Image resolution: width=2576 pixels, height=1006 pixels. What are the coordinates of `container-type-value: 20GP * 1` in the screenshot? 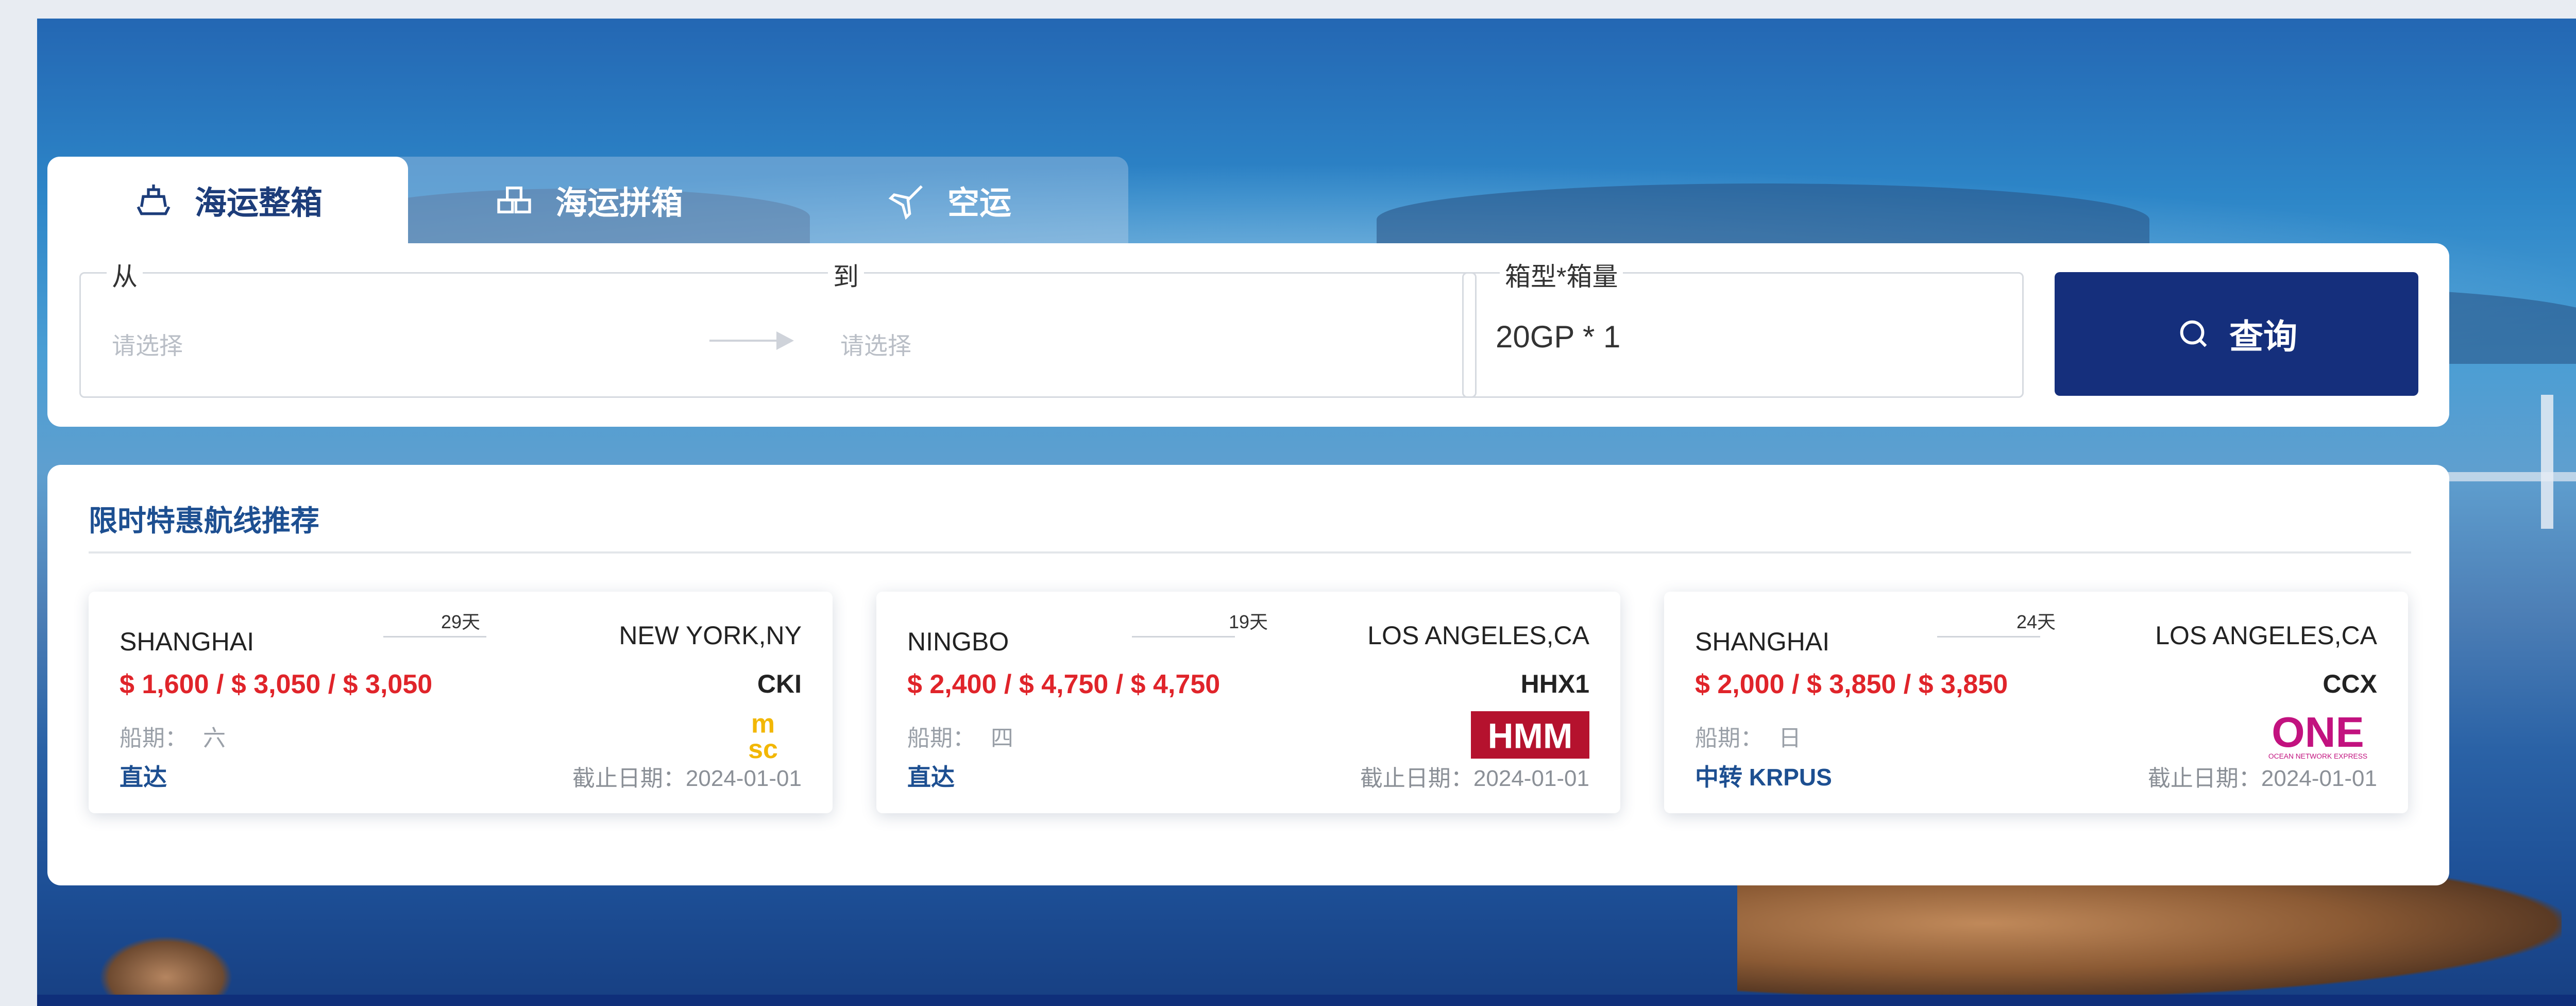 It's located at (1558, 337).